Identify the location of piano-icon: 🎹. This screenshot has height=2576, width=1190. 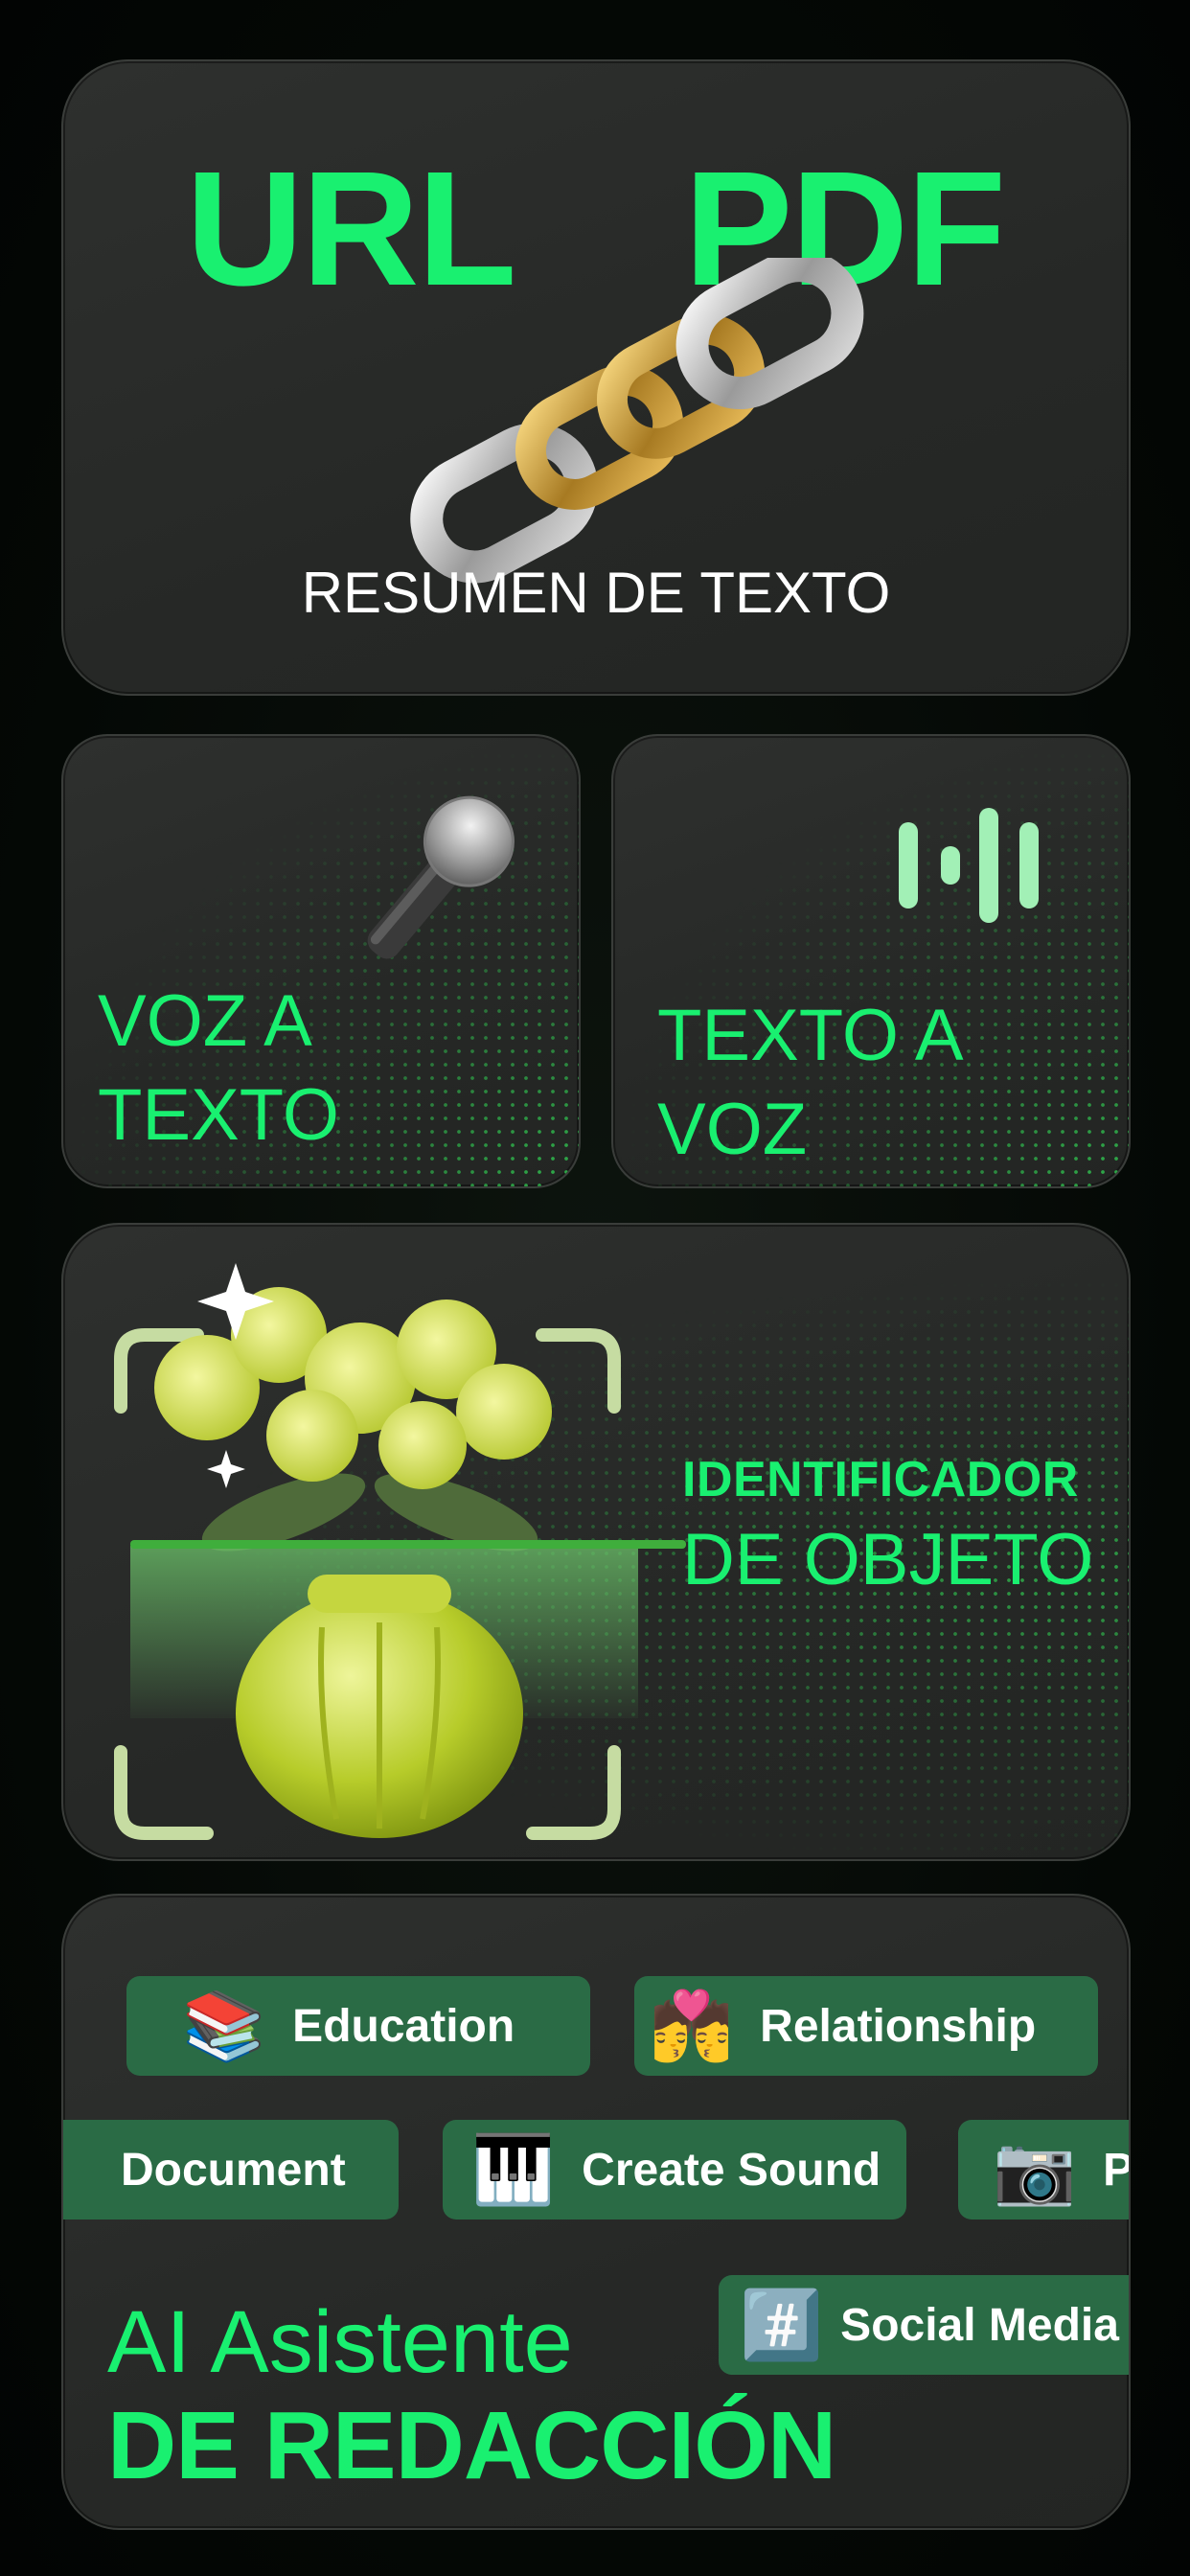
(513, 2169).